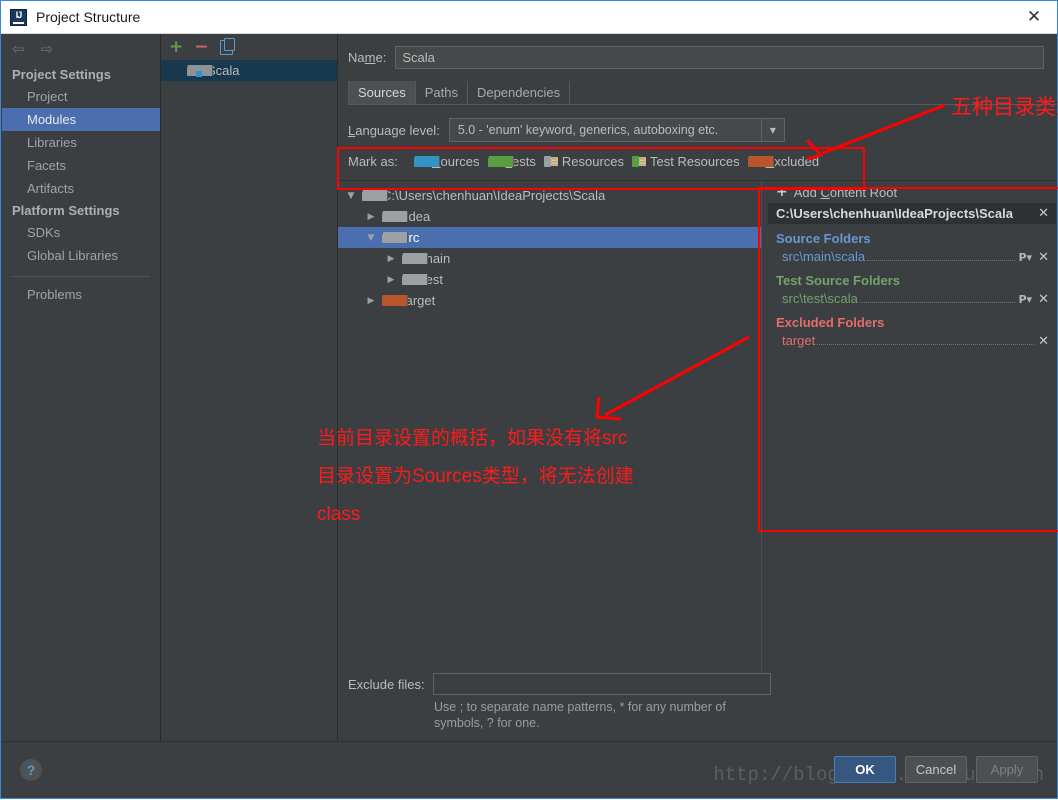 The width and height of the screenshot is (1058, 800). I want to click on sidebar-nav-arrows: ⇦ ⇨, so click(81, 49).